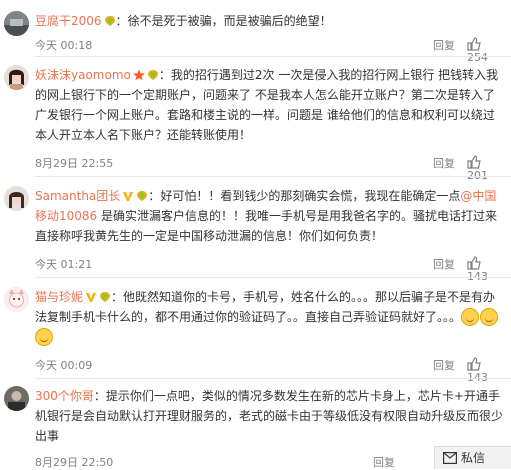 The image size is (511, 470). What do you see at coordinates (74, 163) in the screenshot?
I see `comment-time: 8月29日 22:55` at bounding box center [74, 163].